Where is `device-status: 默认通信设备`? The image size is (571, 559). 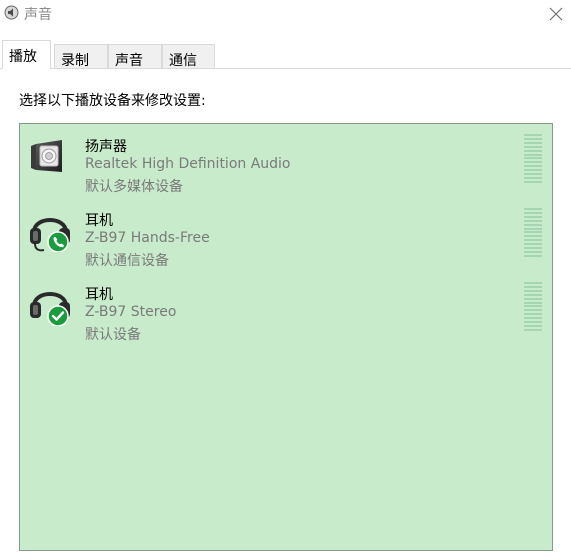 device-status: 默认通信设备 is located at coordinates (127, 261).